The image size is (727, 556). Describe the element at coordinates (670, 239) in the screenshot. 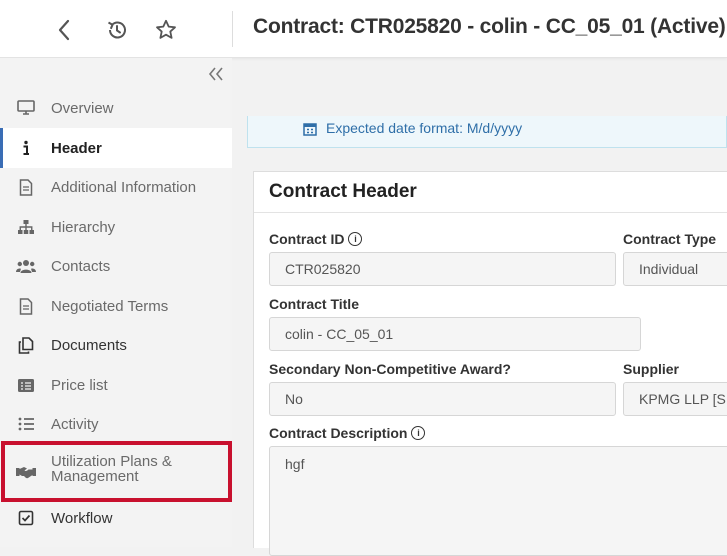

I see `contract-type-label: Contract Type` at that location.